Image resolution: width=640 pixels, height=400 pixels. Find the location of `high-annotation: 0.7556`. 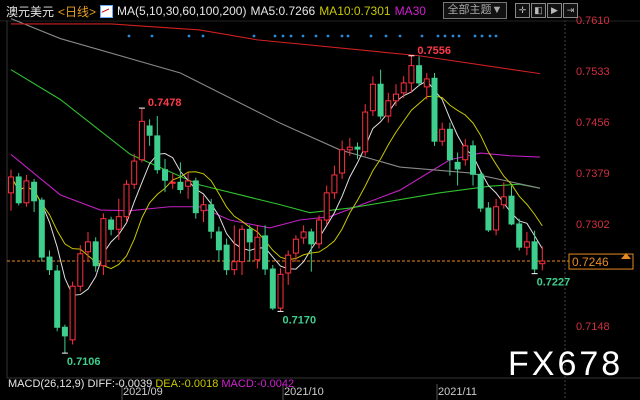

high-annotation: 0.7556 is located at coordinates (434, 51).